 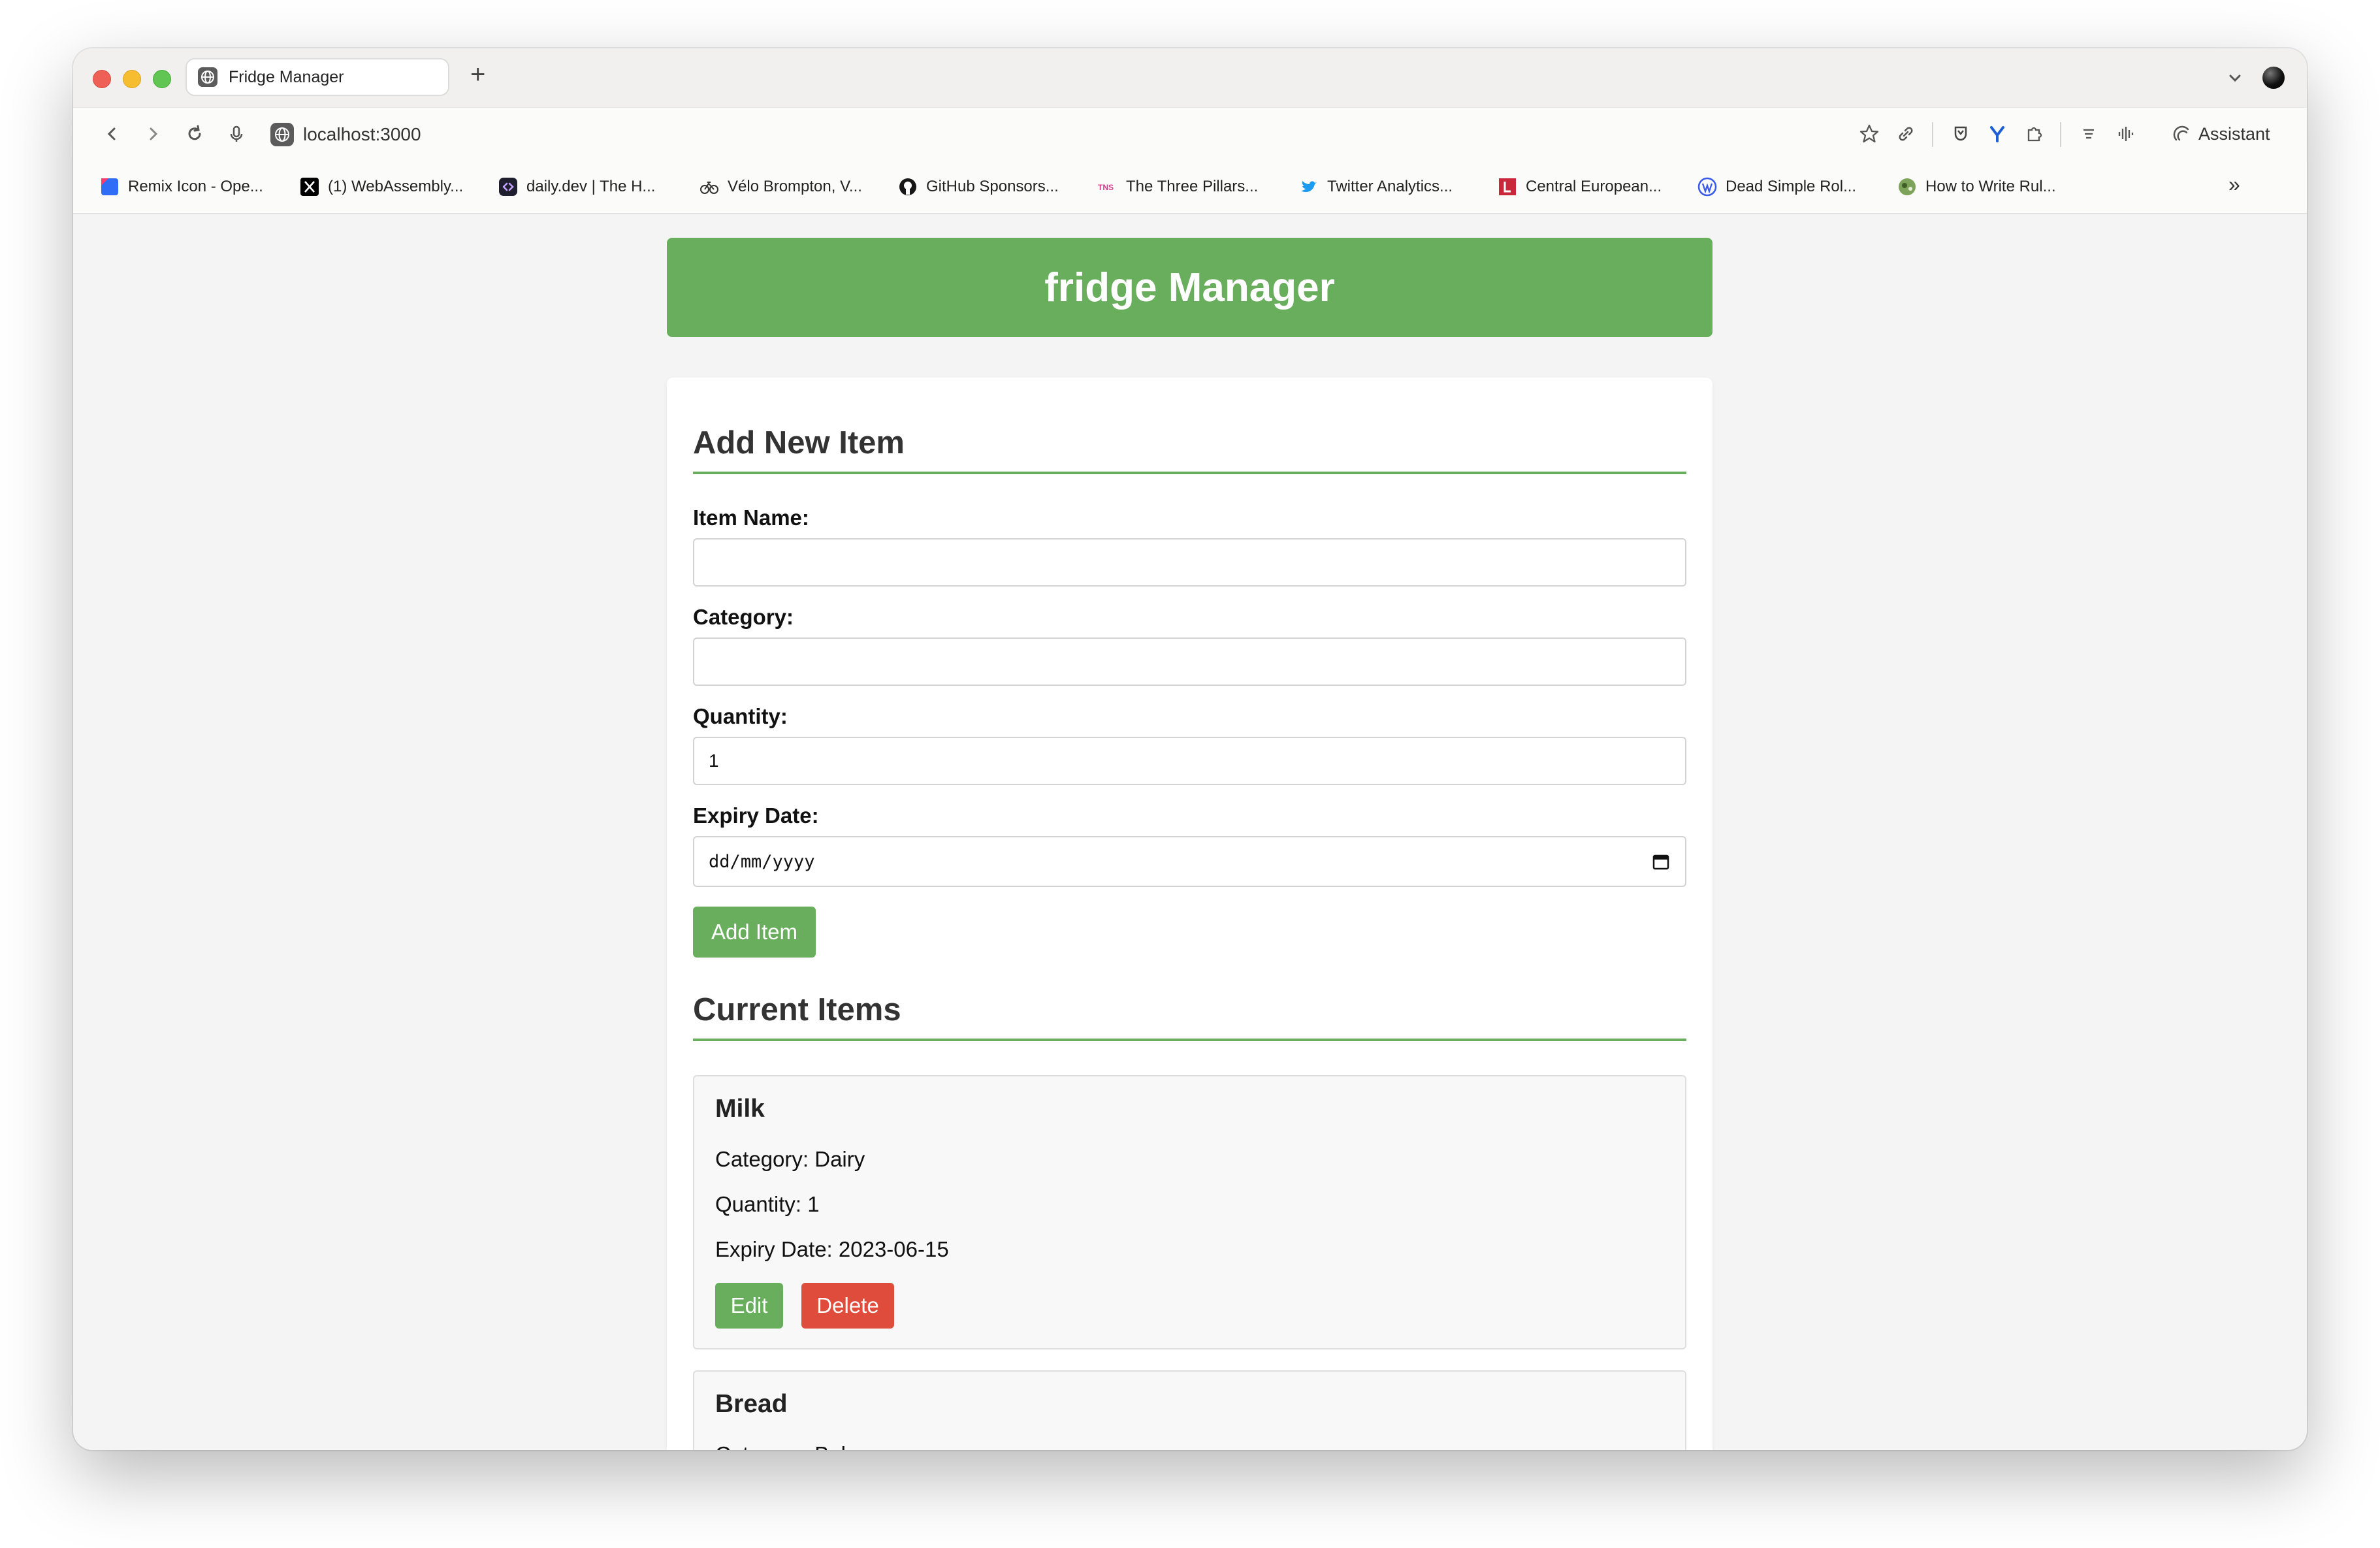 I want to click on assistant-button: Assistant, so click(x=2221, y=134).